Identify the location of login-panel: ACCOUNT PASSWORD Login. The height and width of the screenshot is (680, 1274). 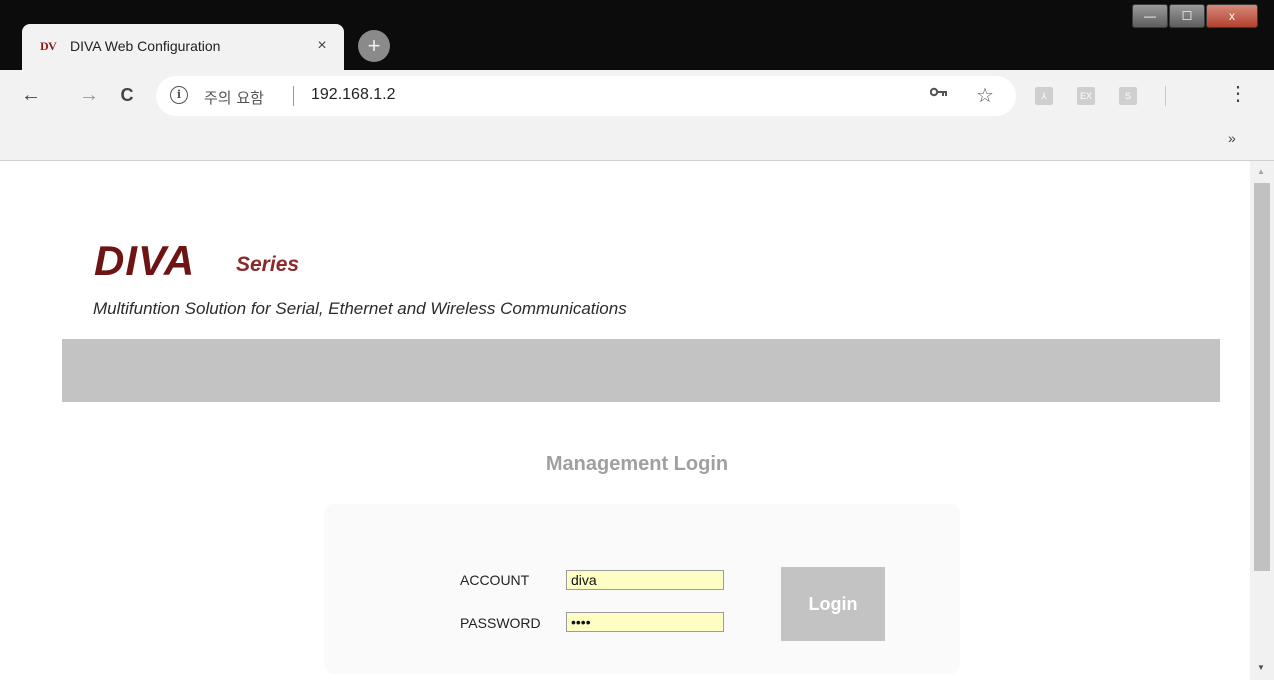
(642, 589).